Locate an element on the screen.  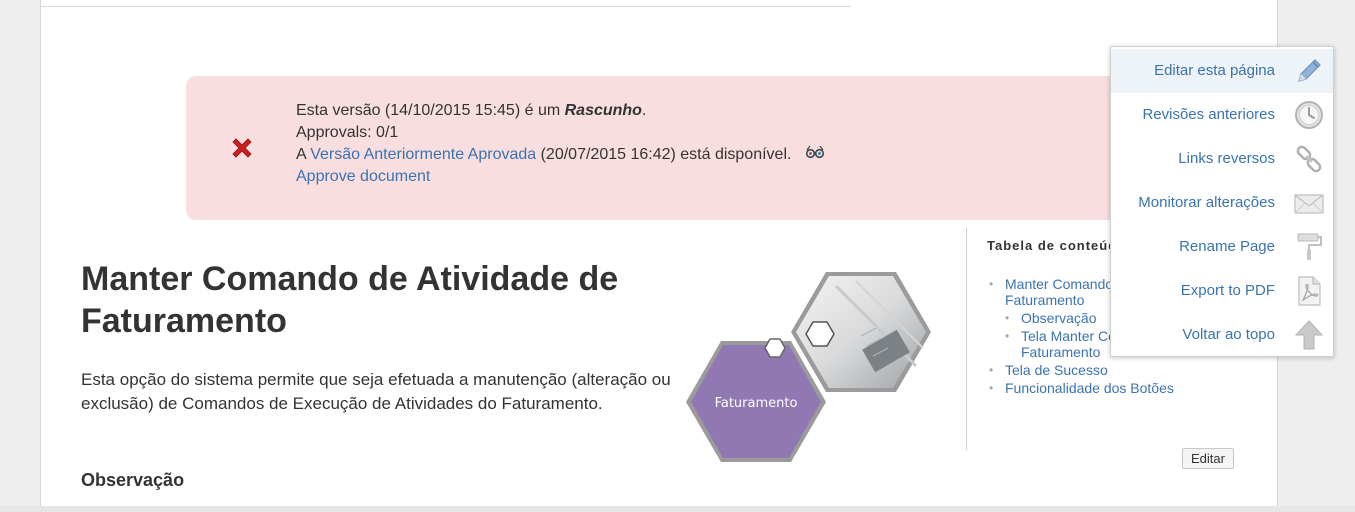
glasses-icon is located at coordinates (815, 155).